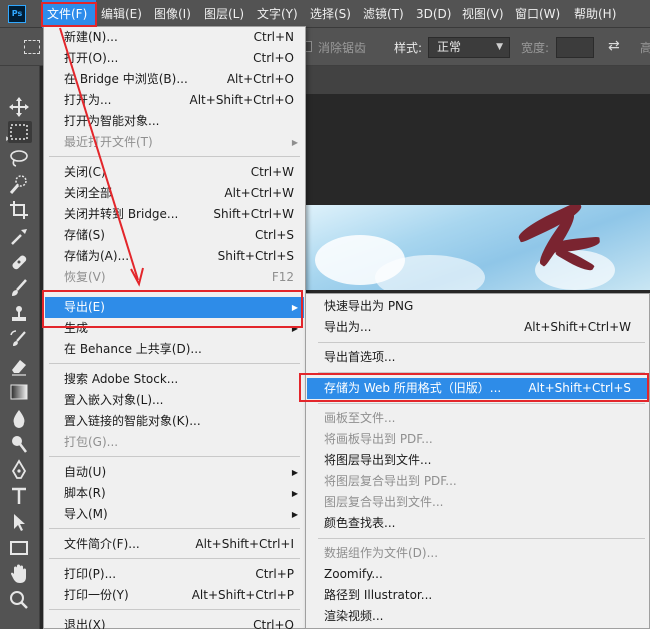  Describe the element at coordinates (537, 14) in the screenshot. I see `menu-window: 窗口(W)` at that location.